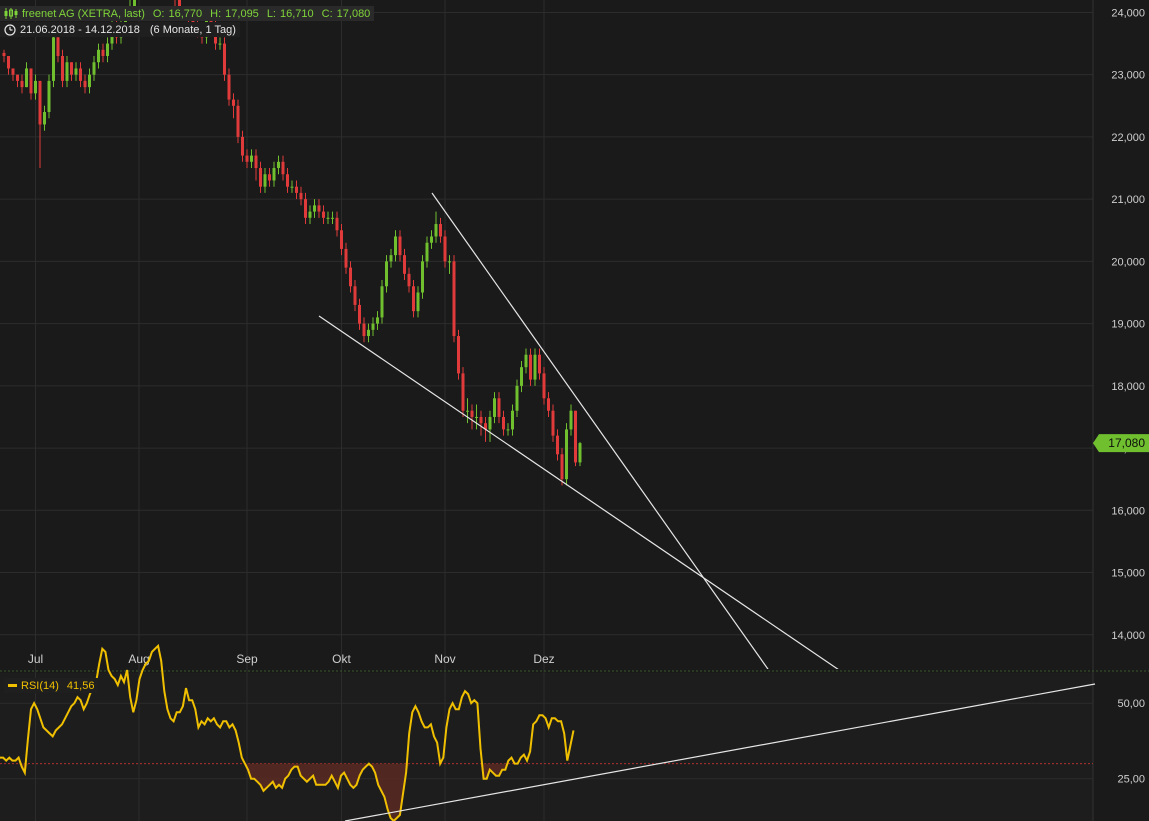 The height and width of the screenshot is (821, 1149). Describe the element at coordinates (1128, 262) in the screenshot. I see `price-y-tick-label: 20,000` at that location.